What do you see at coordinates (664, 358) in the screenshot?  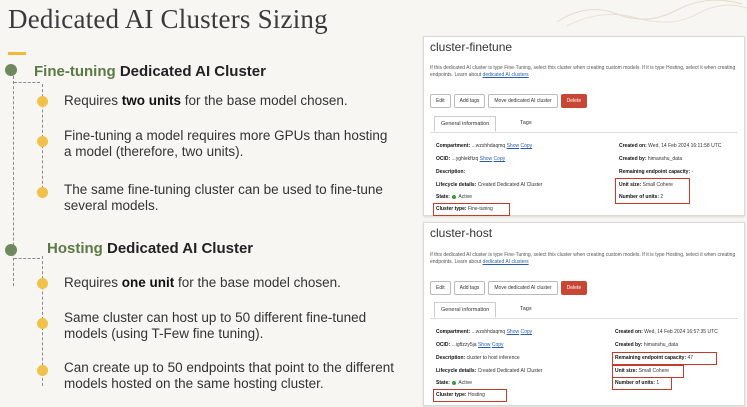 I see `remaining-capacity-highlight` at bounding box center [664, 358].